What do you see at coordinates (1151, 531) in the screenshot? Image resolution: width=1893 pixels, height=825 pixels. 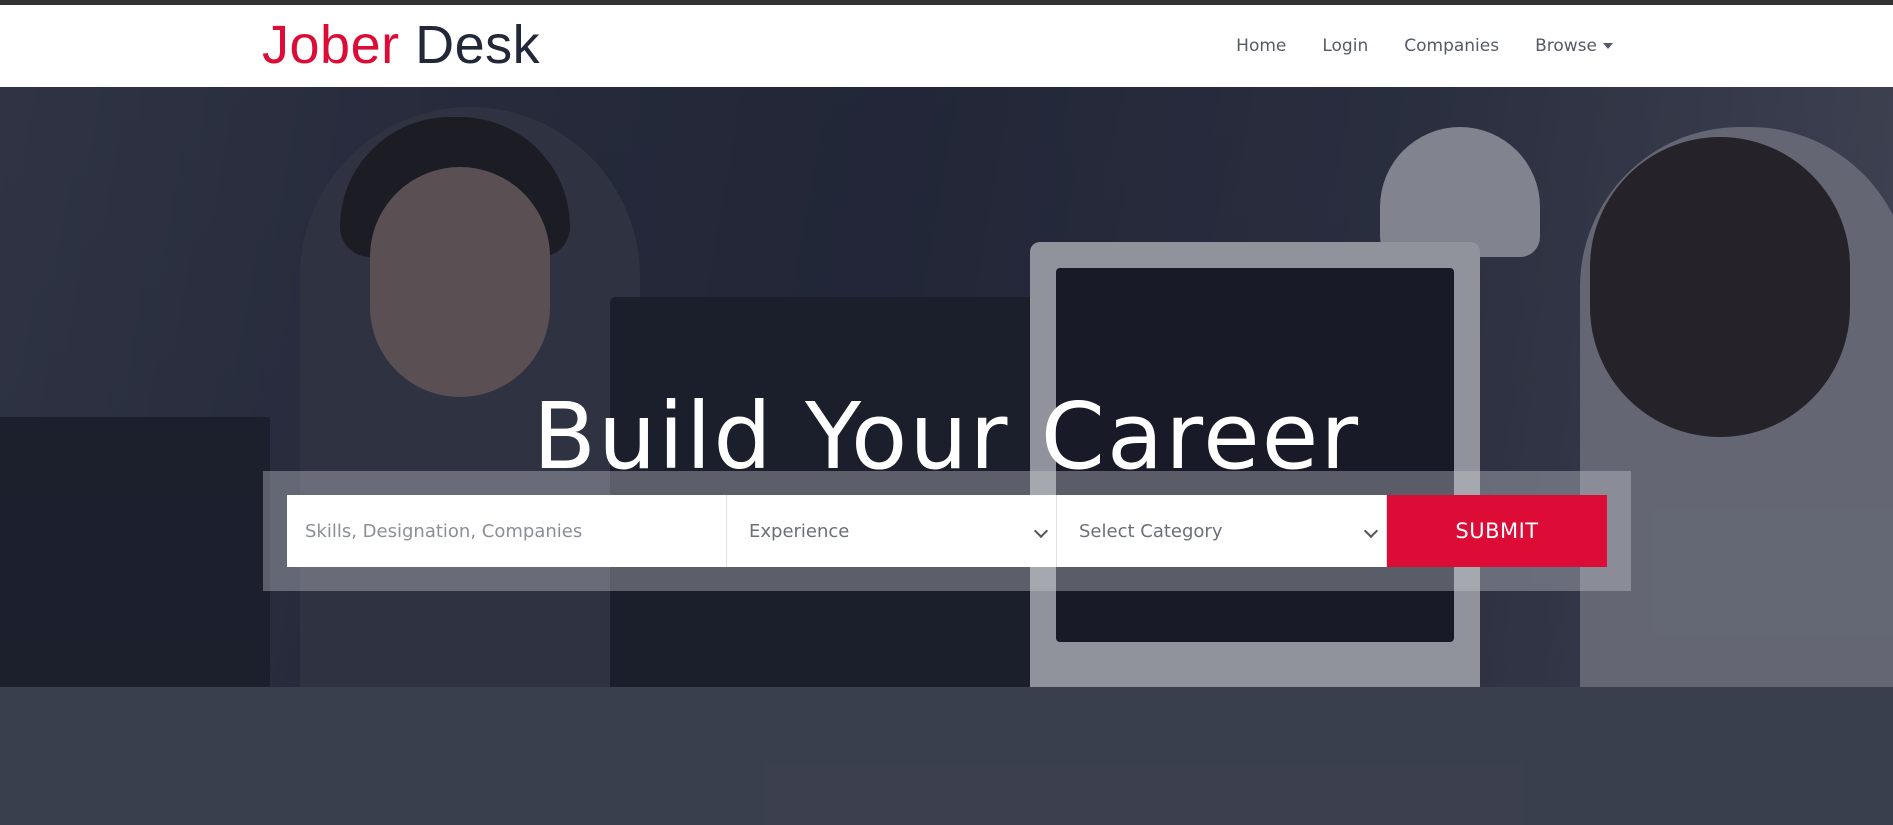 I see `category-select-value: Select Category` at bounding box center [1151, 531].